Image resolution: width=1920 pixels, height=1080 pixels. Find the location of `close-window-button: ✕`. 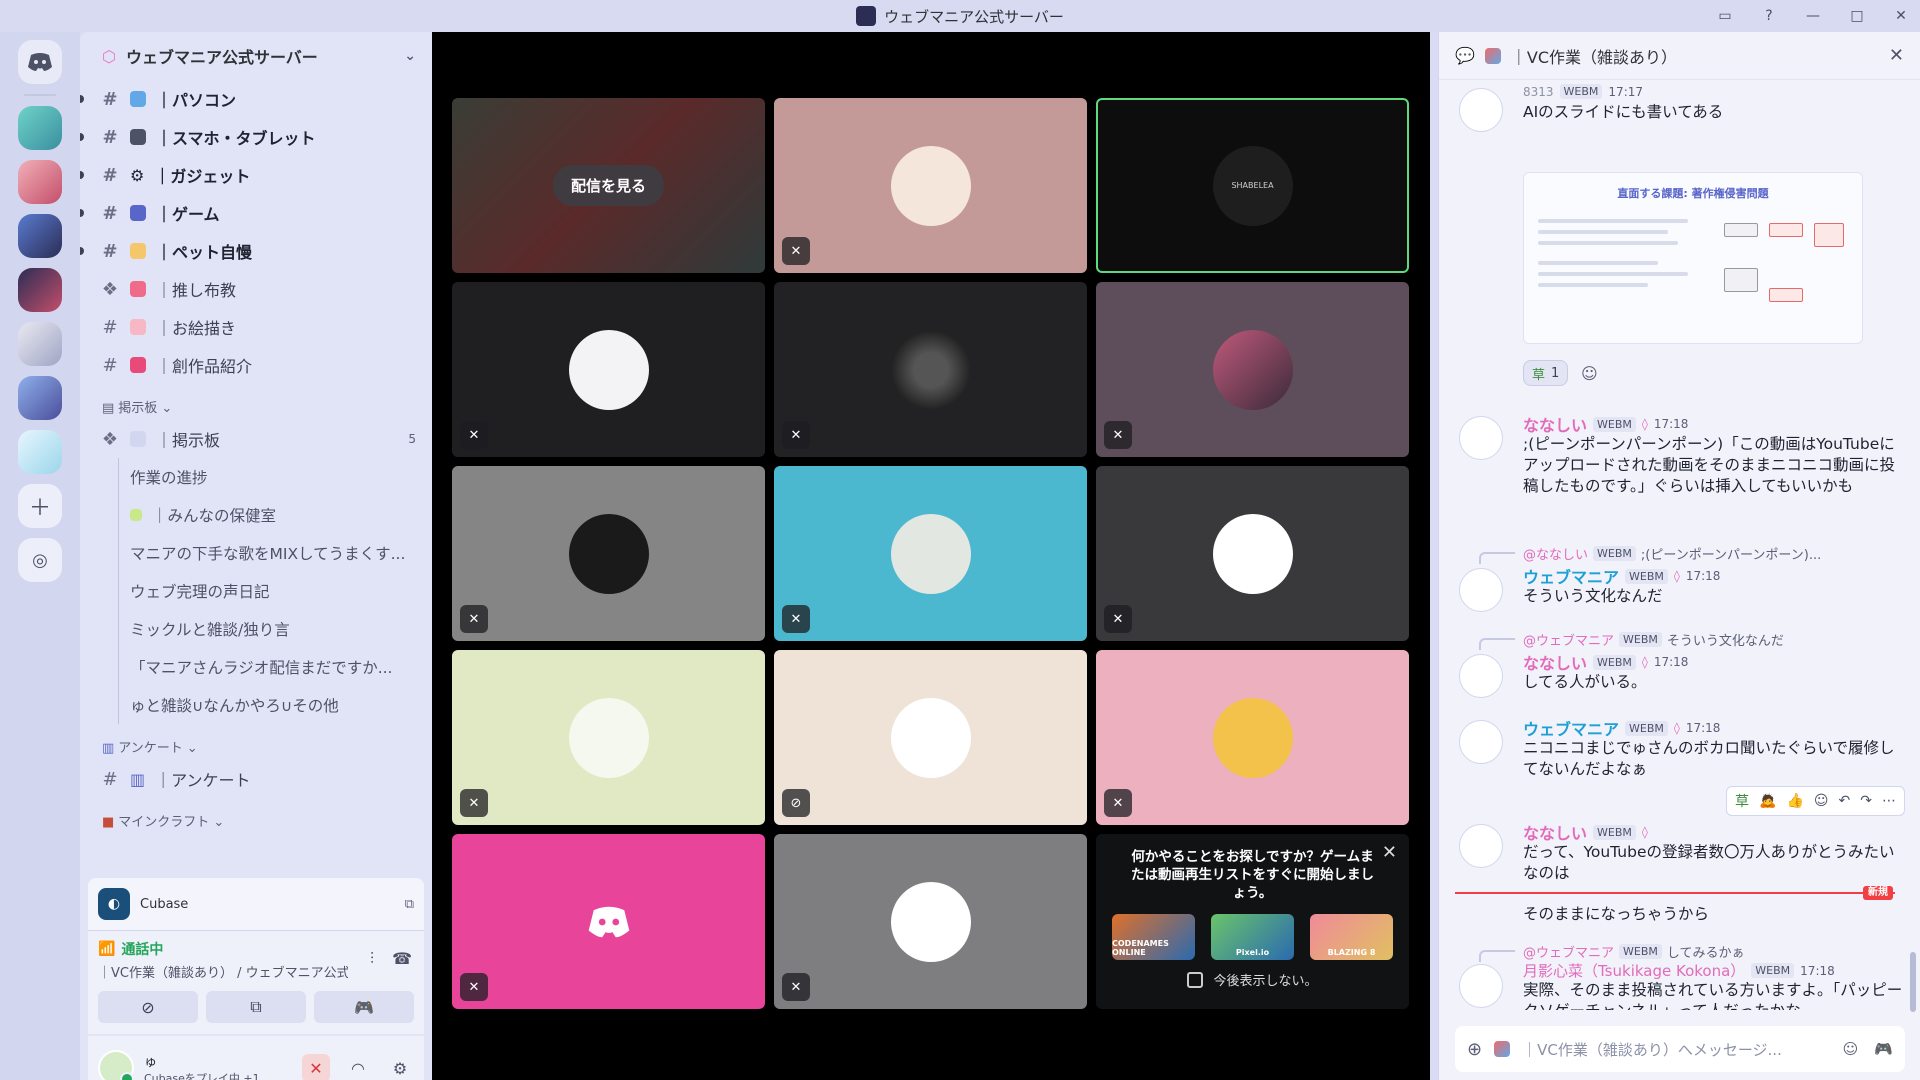

close-window-button: ✕ is located at coordinates (1901, 16).